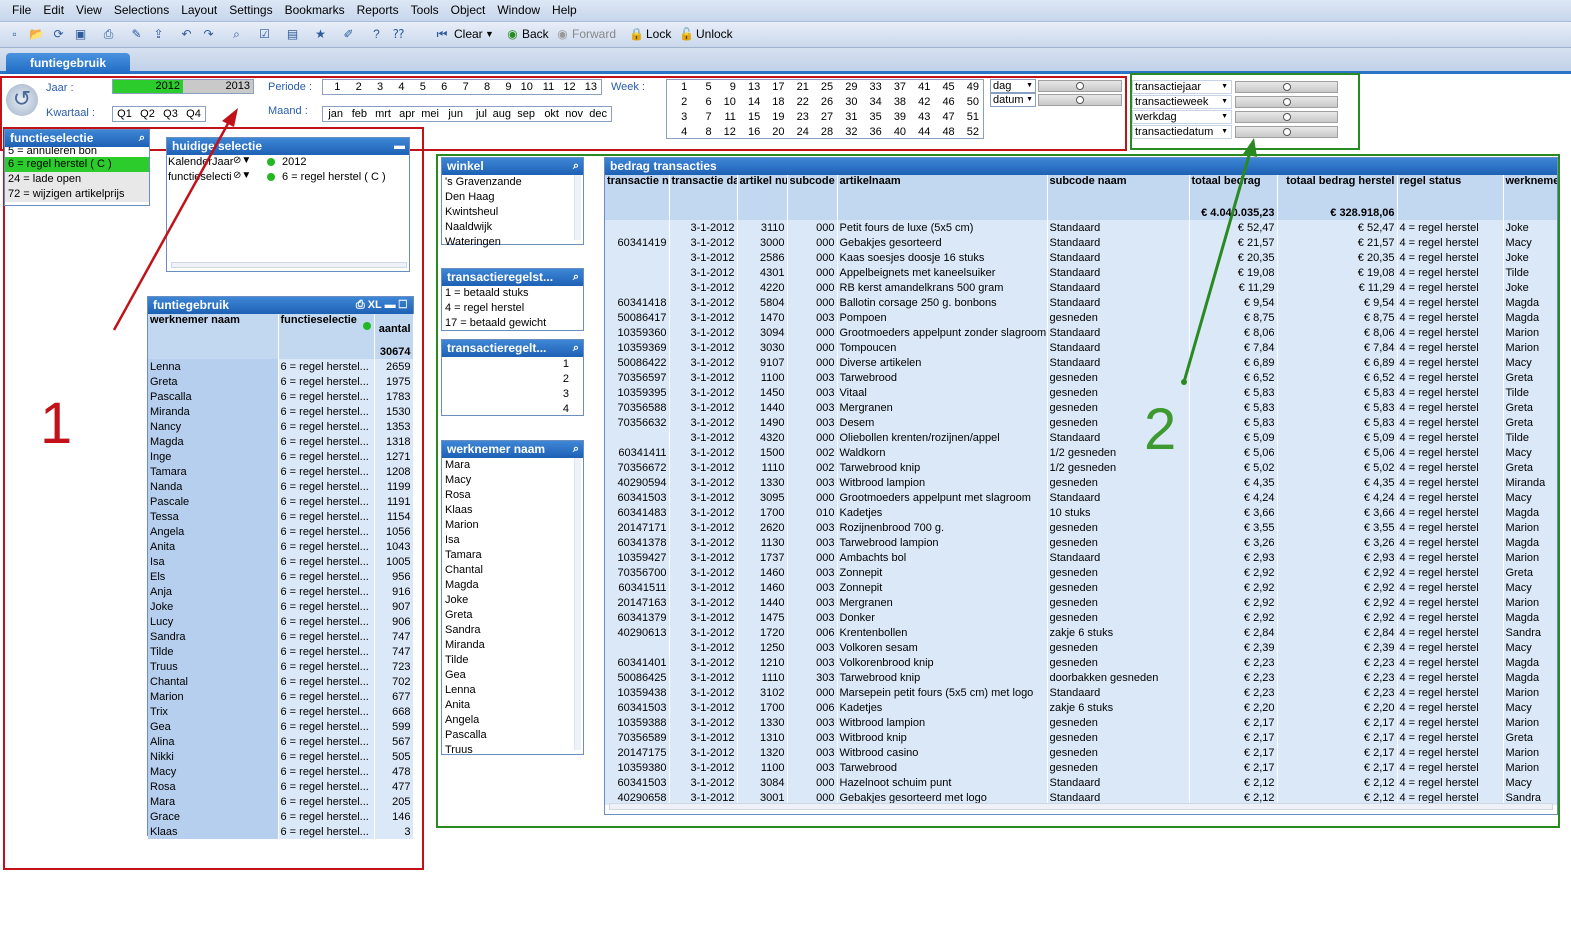 Image resolution: width=1571 pixels, height=931 pixels. I want to click on minimize-icon: ▬, so click(399, 146).